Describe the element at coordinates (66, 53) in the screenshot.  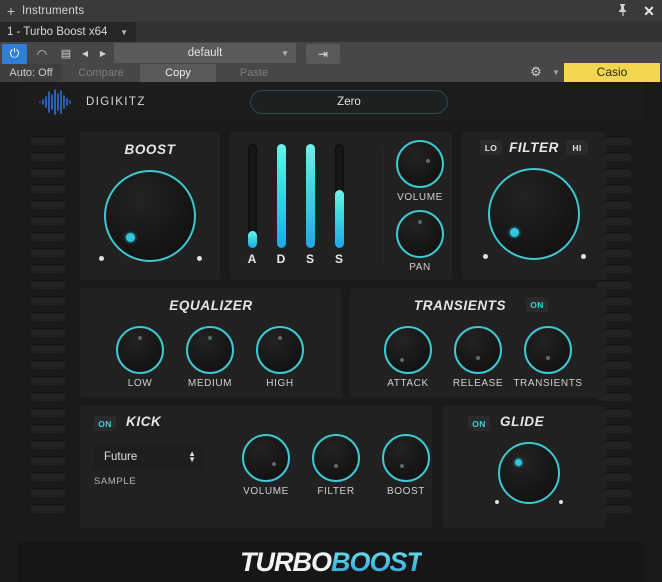
I see `preset-menu-icon: ▤` at that location.